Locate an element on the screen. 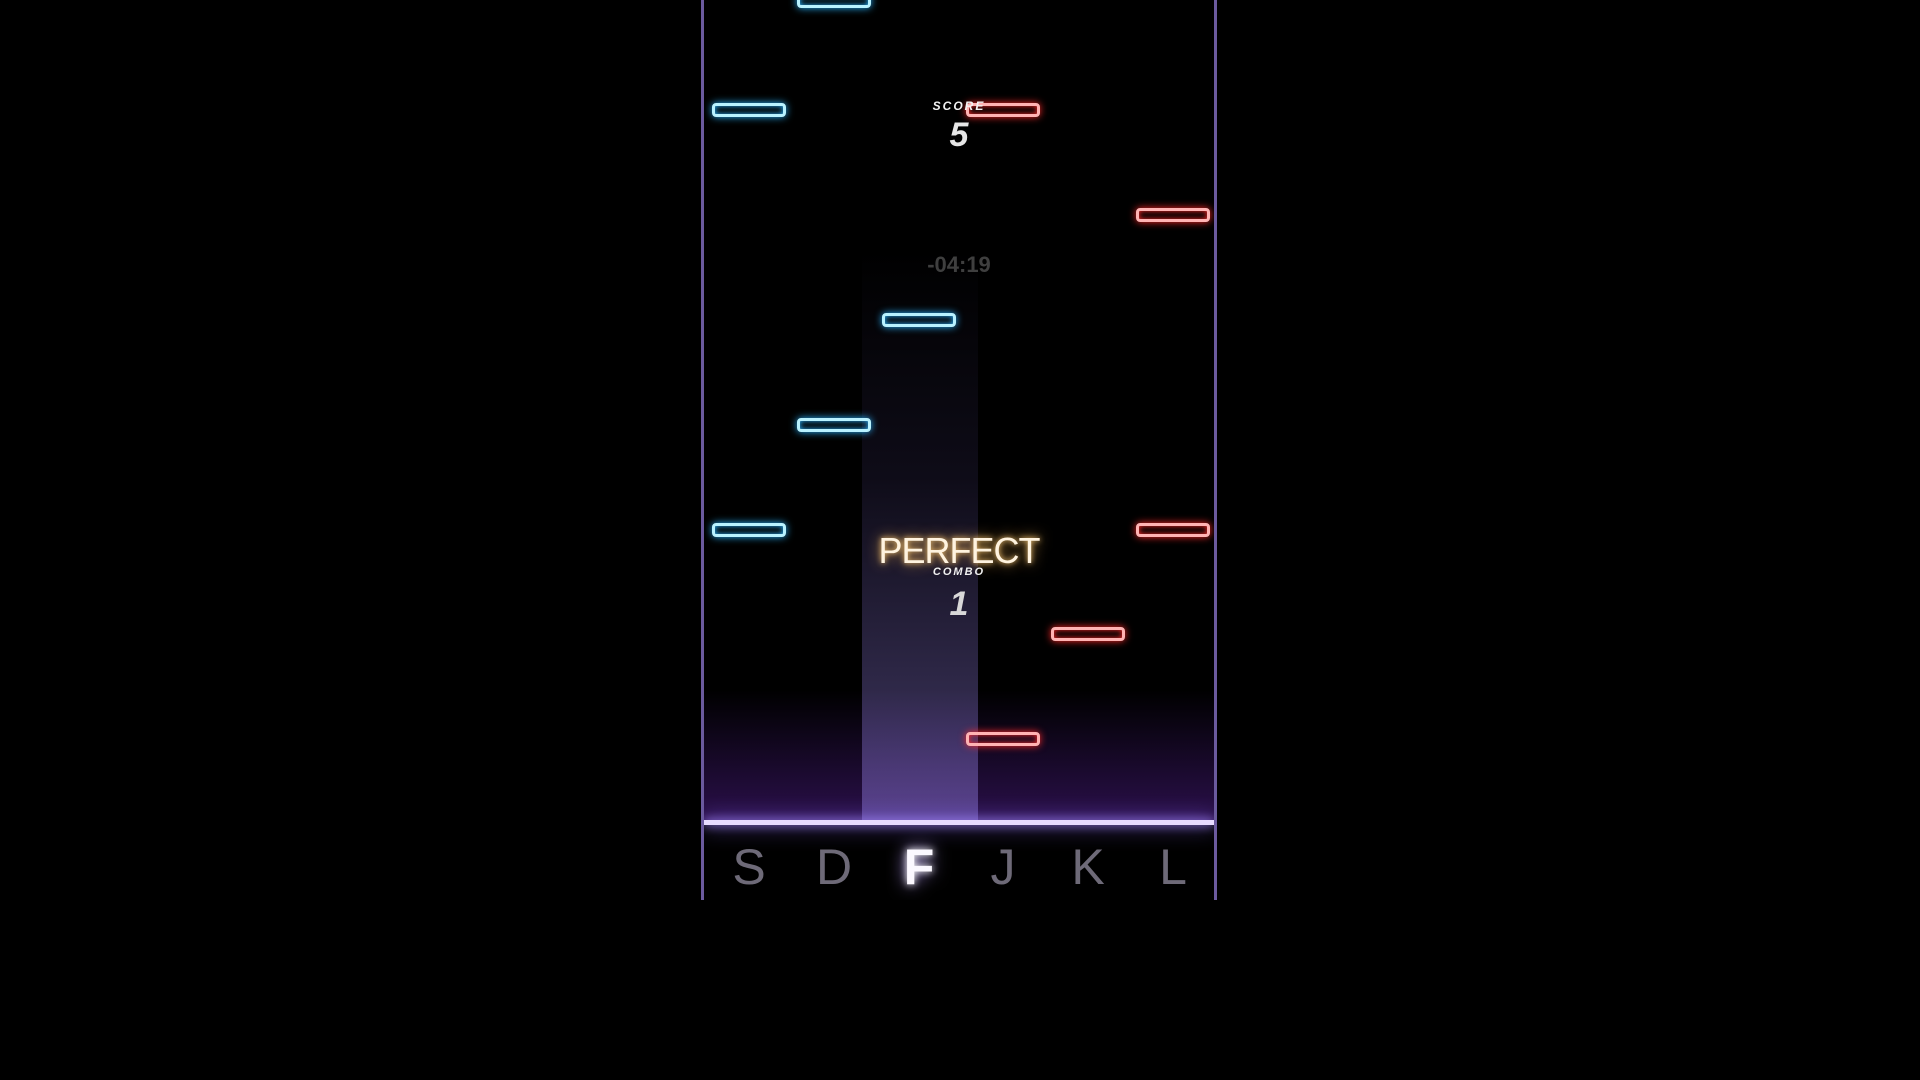 This screenshot has height=1080, width=1920. score-value: 5 is located at coordinates (959, 135).